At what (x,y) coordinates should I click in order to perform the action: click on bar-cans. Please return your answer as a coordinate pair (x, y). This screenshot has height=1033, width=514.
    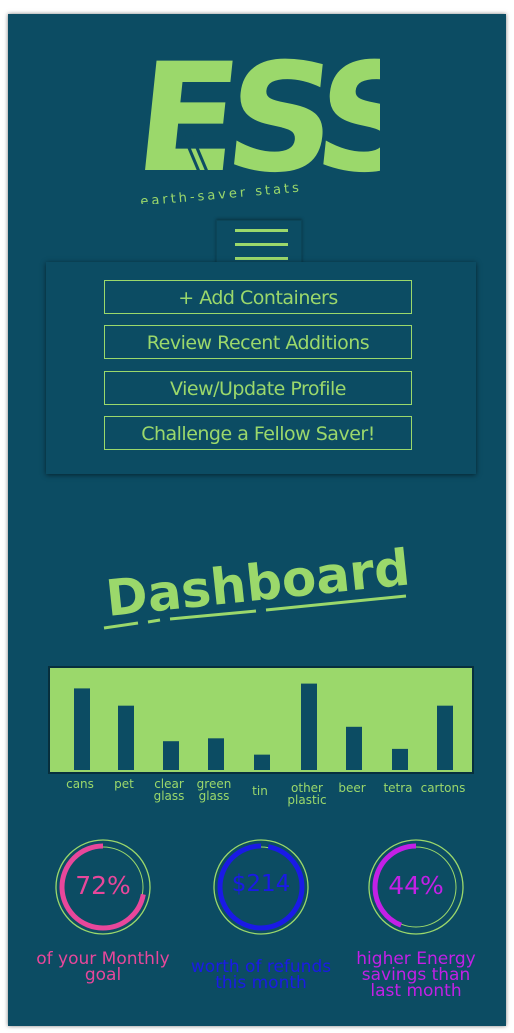
    Looking at the image, I should click on (82, 729).